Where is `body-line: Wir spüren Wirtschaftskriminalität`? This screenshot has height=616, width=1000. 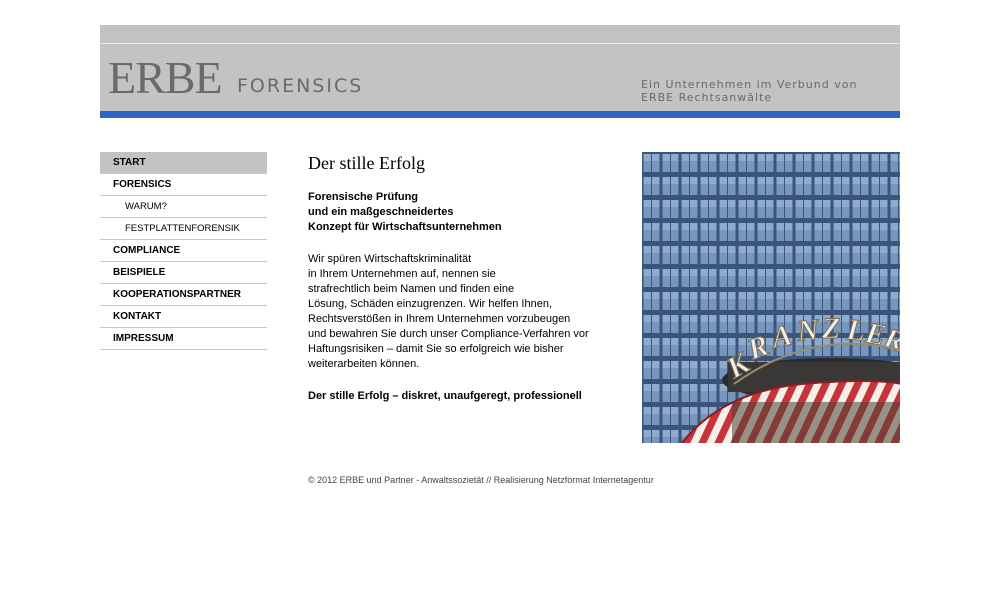 body-line: Wir spüren Wirtschaftskriminalität is located at coordinates (390, 259).